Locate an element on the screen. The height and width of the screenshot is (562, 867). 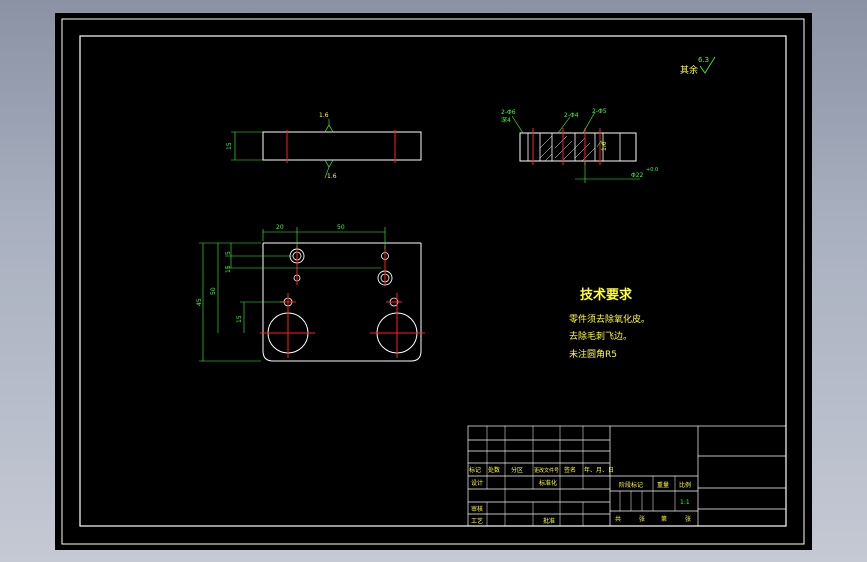
svg-text: Φ22 is located at coordinates (637, 175).